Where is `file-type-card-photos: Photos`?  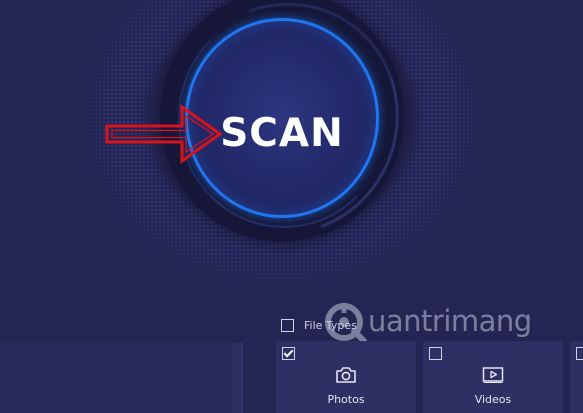 file-type-card-photos: Photos is located at coordinates (346, 377).